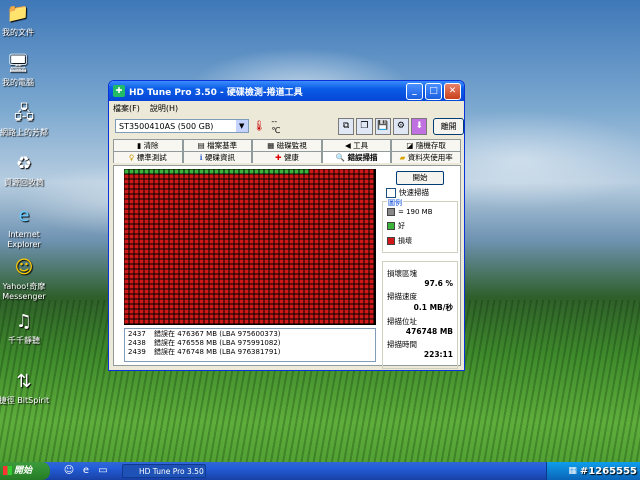  I want to click on tab-random-access: ◪ 隨機存取, so click(426, 145).